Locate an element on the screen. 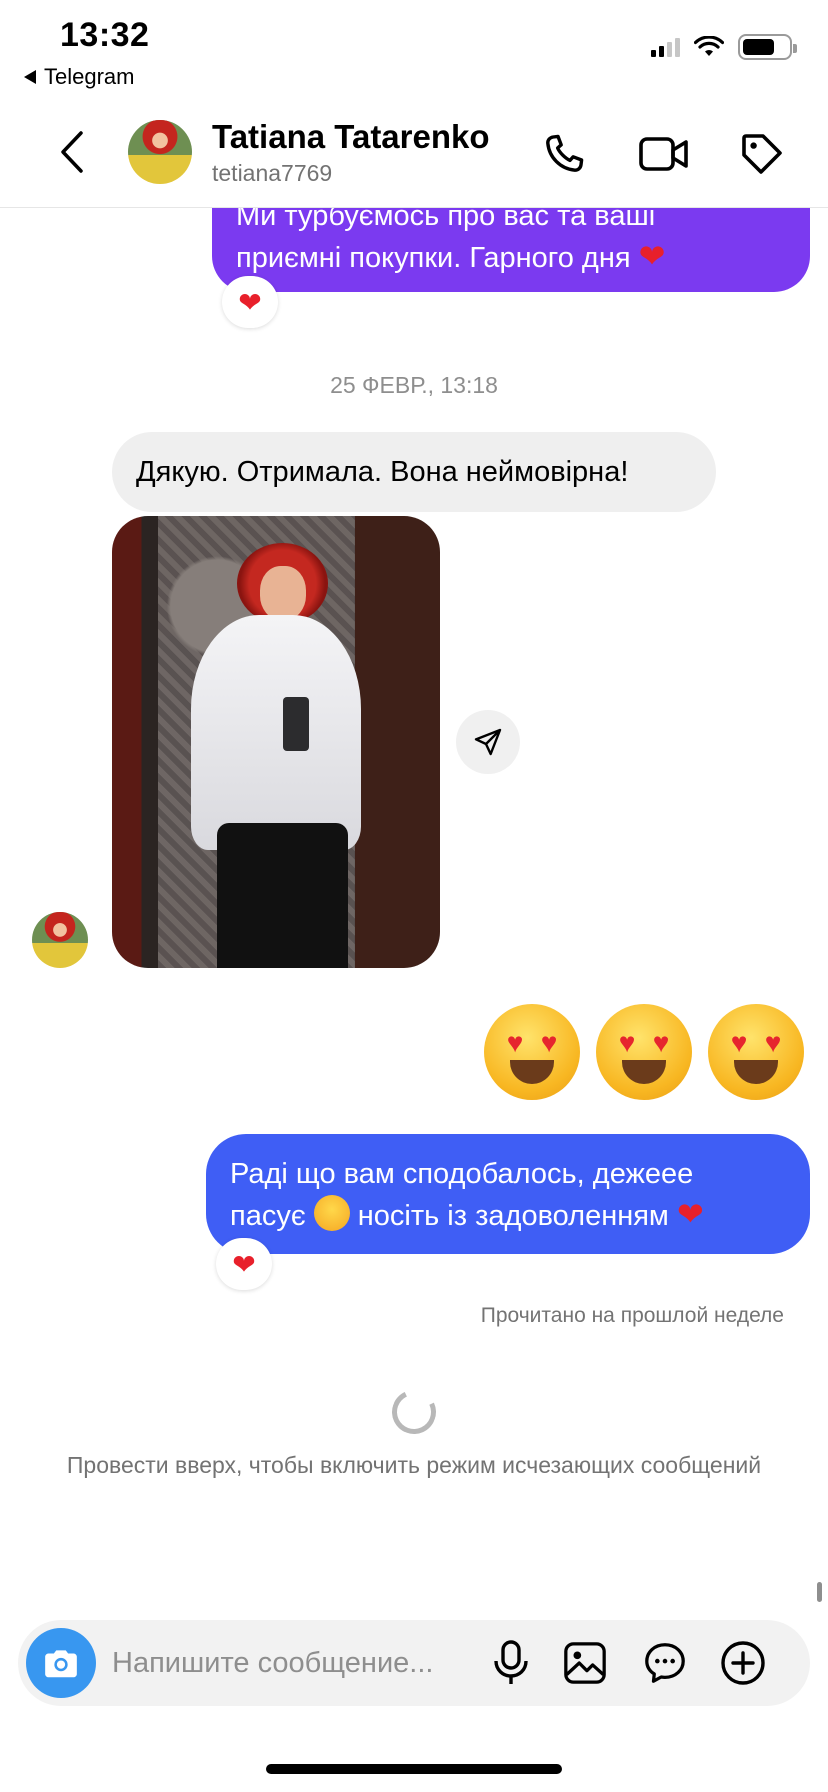 The height and width of the screenshot is (1792, 828). gallery-button is located at coordinates (585, 1663).